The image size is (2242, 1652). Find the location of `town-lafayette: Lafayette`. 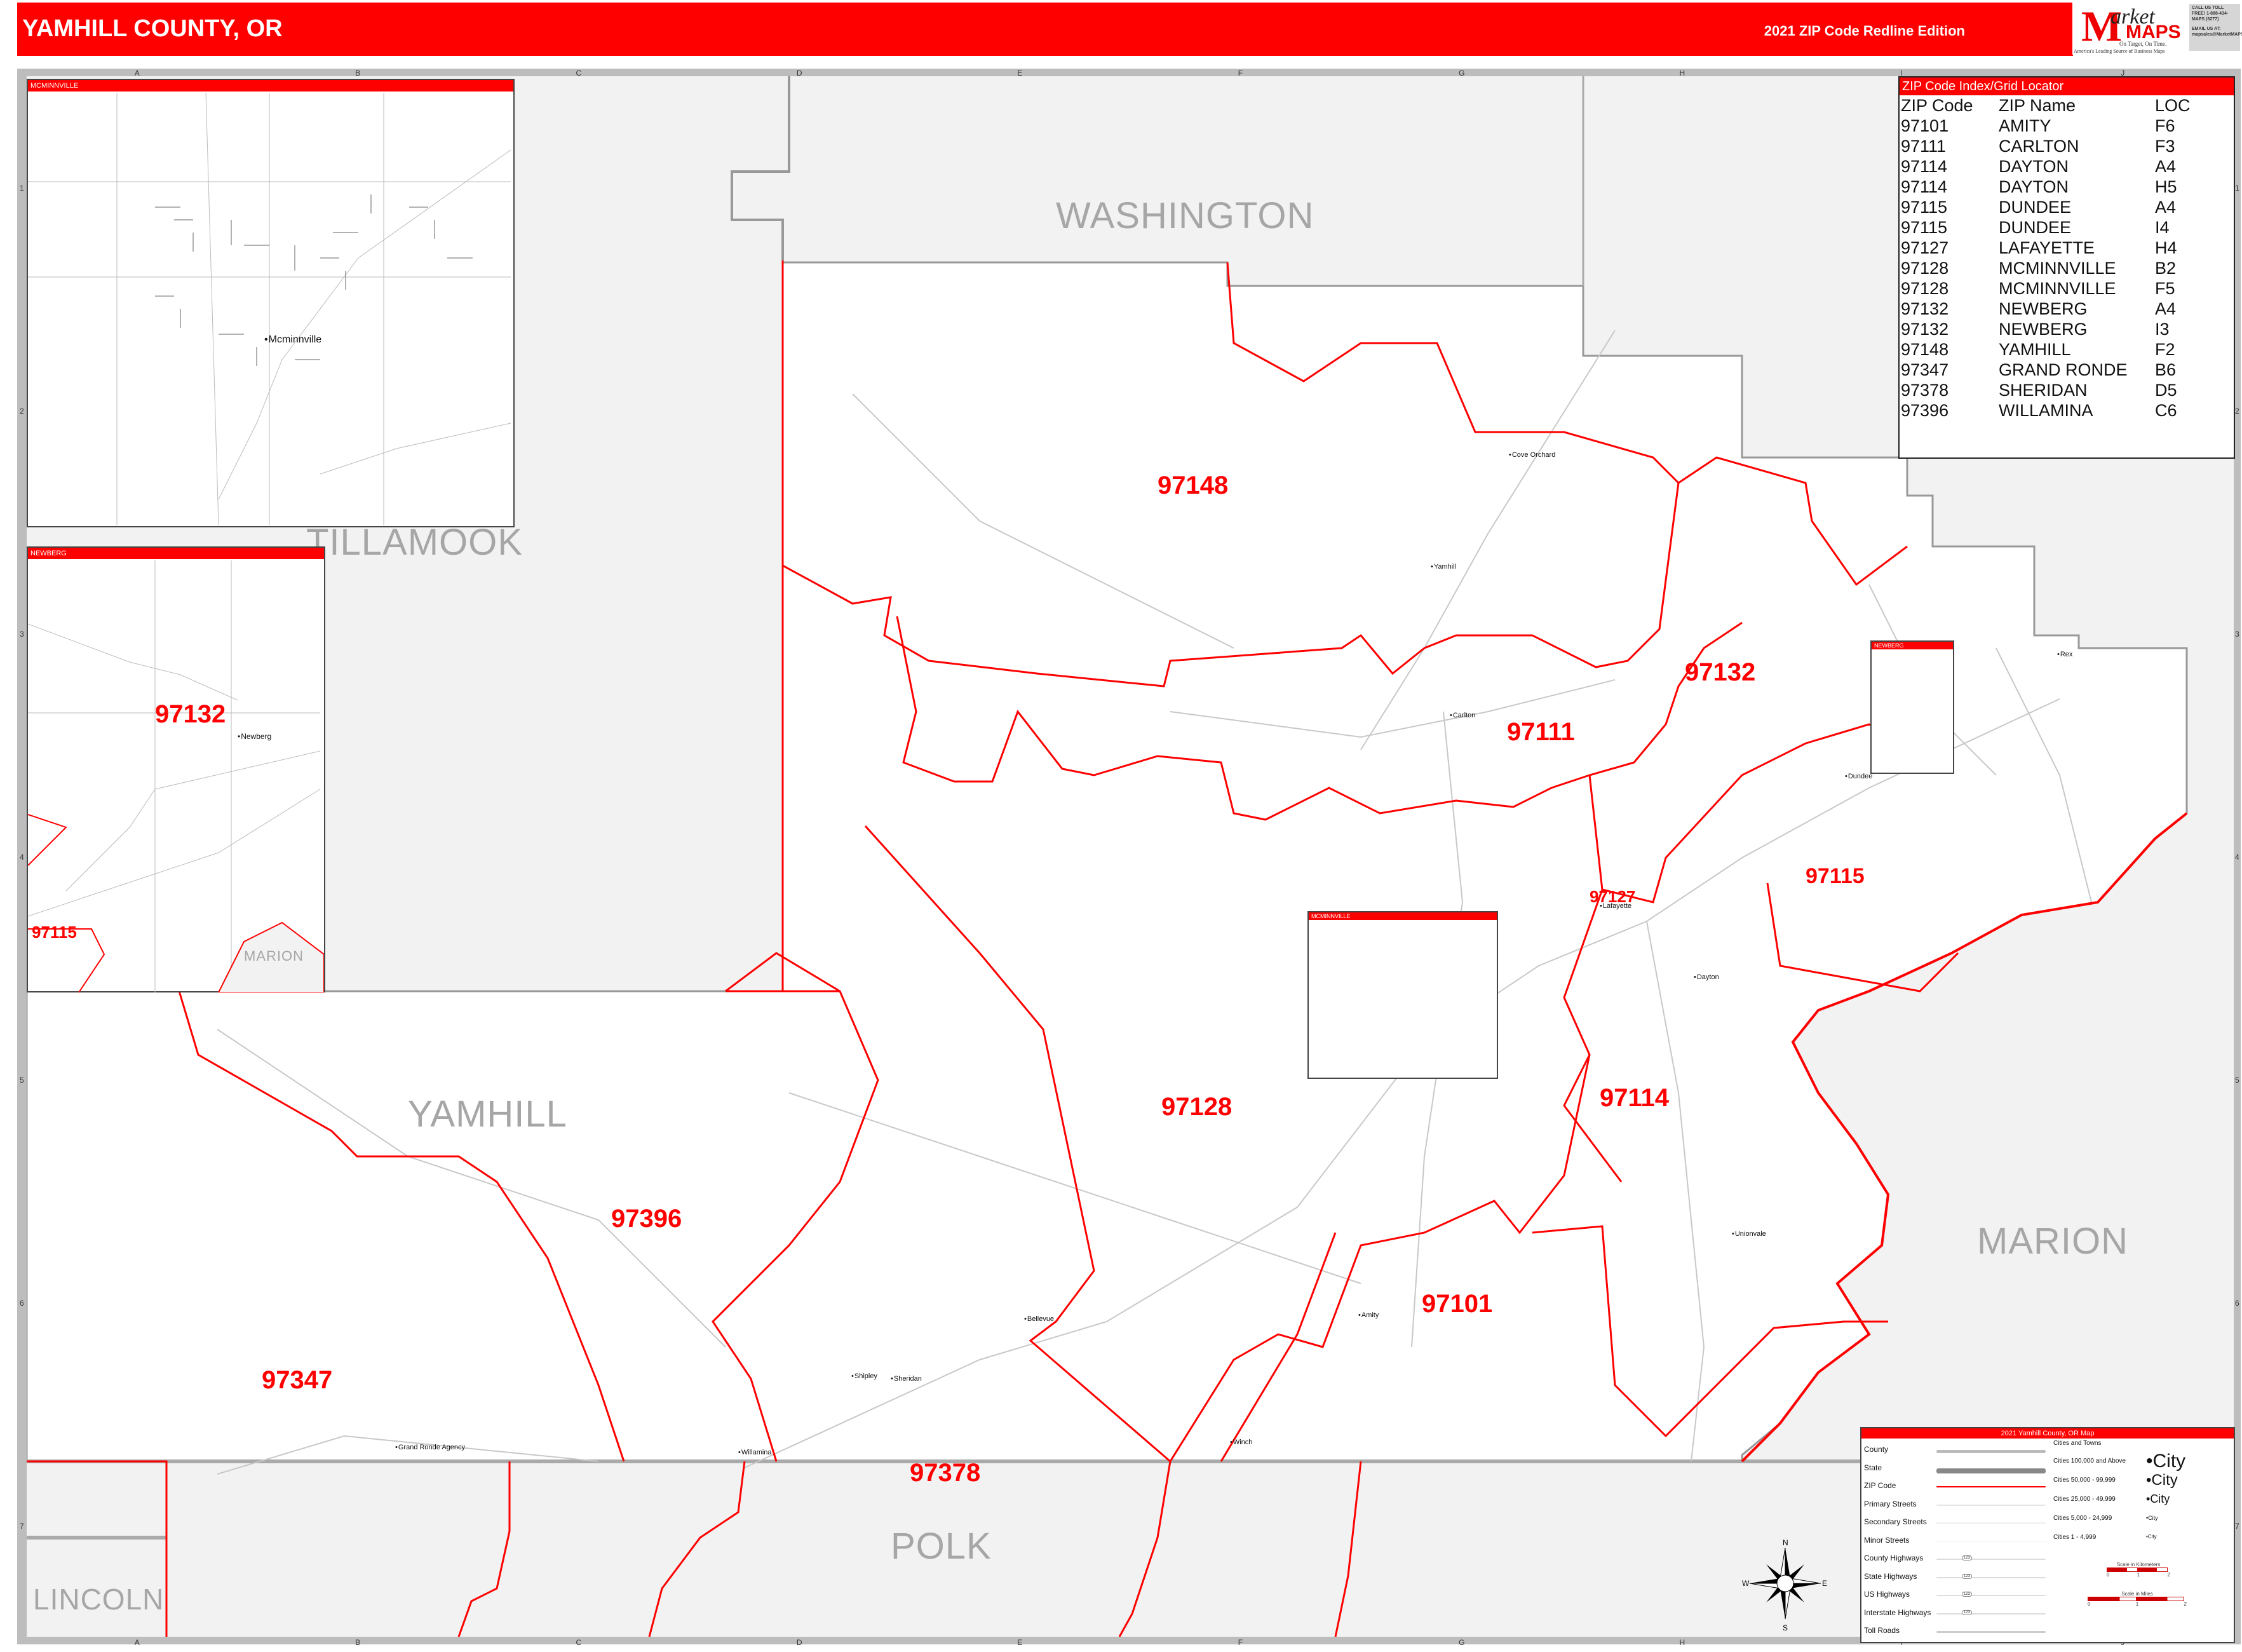

town-lafayette: Lafayette is located at coordinates (1615, 906).